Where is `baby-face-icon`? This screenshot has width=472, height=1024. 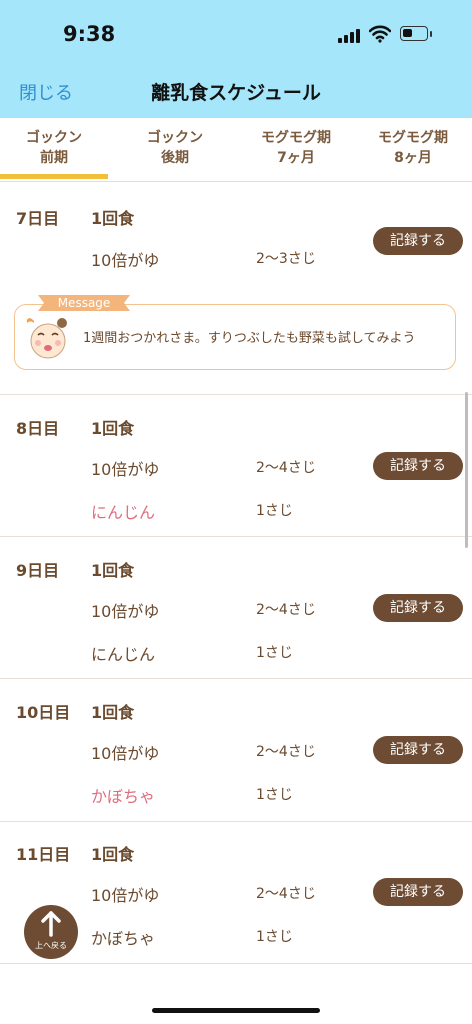 baby-face-icon is located at coordinates (46, 338).